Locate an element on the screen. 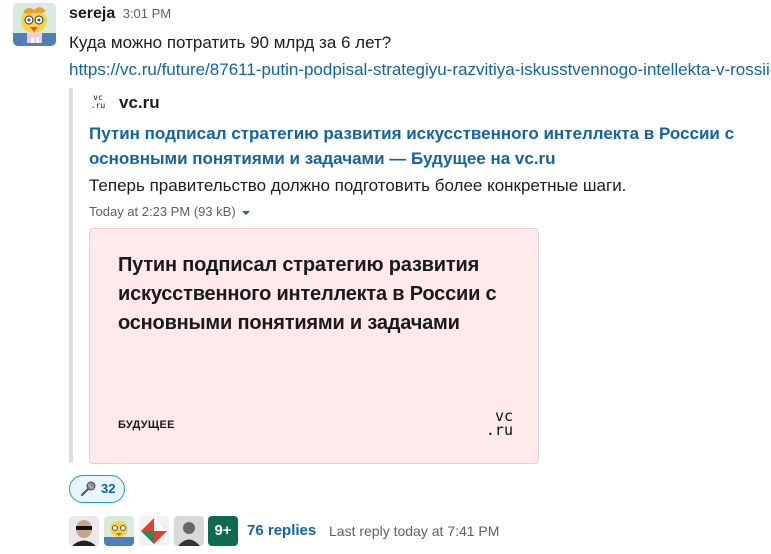 Image resolution: width=771 pixels, height=554 pixels. caret-down-icon is located at coordinates (246, 213).